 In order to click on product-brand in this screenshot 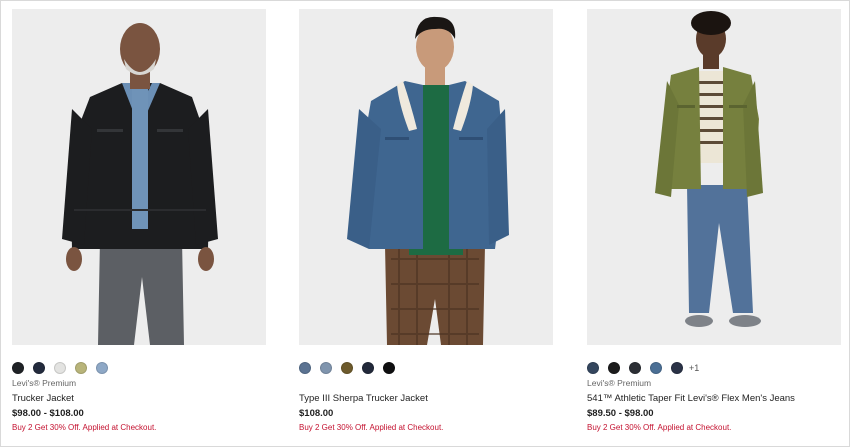, I will do `click(426, 383)`.